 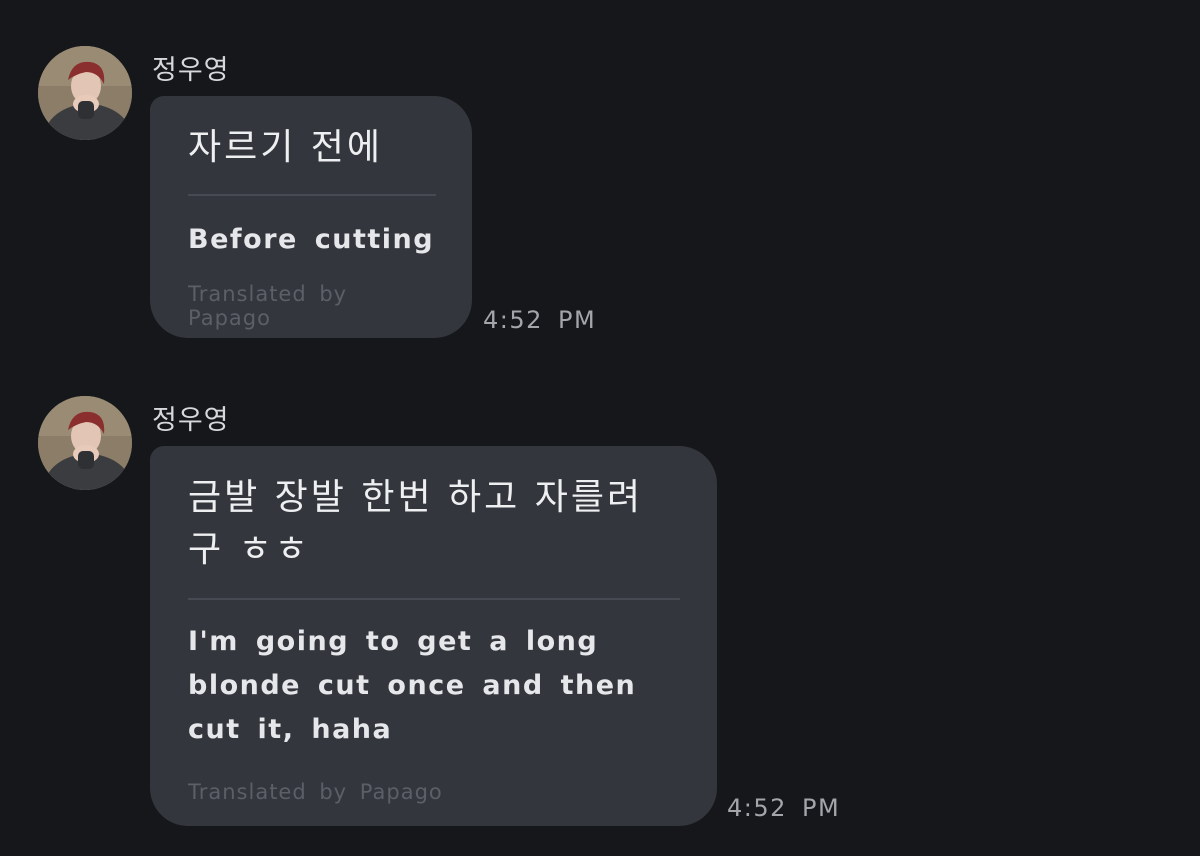 I want to click on message-timestamp: 4:52 PM, so click(x=784, y=808).